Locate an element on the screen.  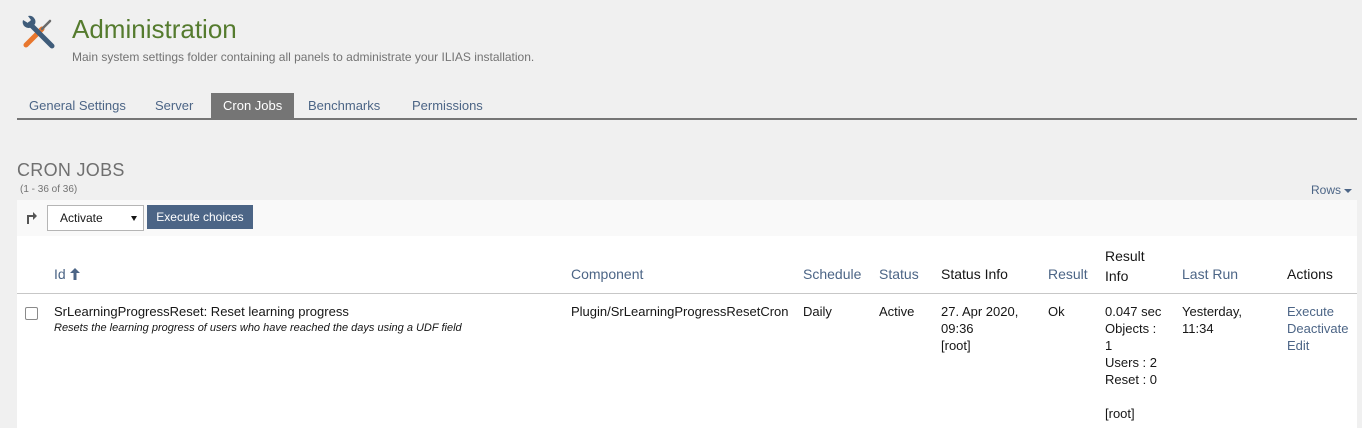
job-schedule: Daily is located at coordinates (817, 311).